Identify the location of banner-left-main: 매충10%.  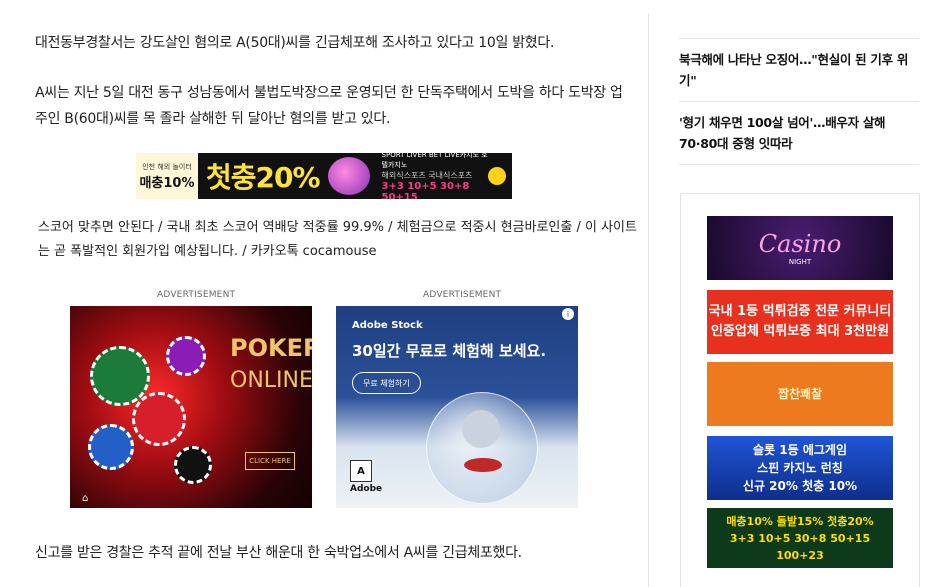
(167, 183).